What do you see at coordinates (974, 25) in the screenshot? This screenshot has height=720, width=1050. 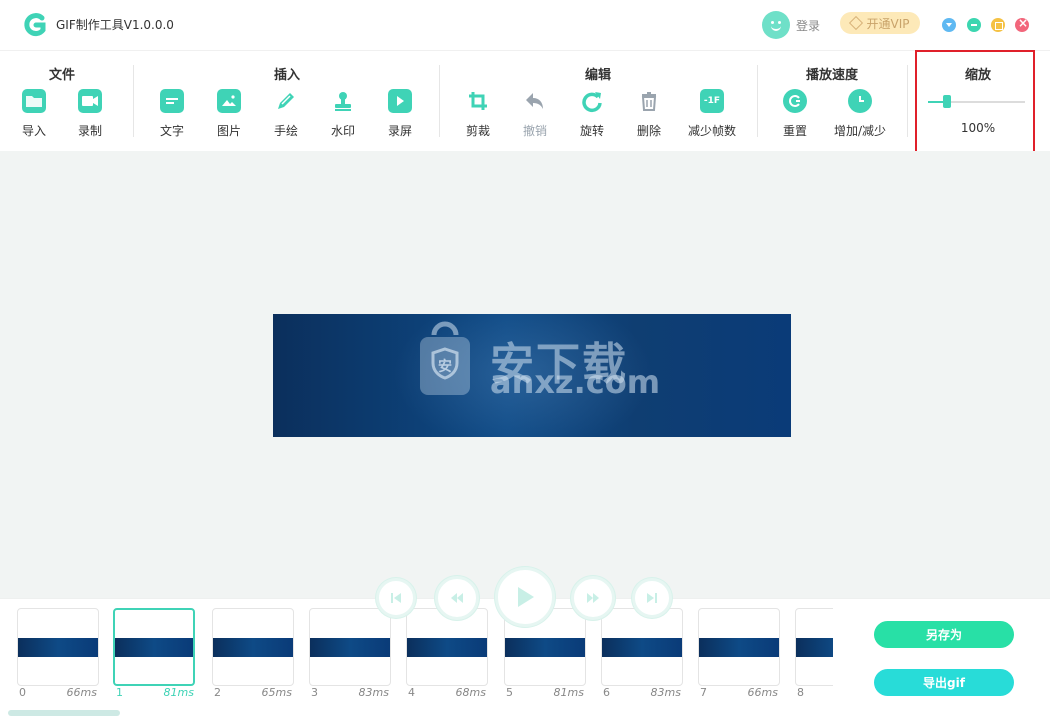 I see `minimize-button` at bounding box center [974, 25].